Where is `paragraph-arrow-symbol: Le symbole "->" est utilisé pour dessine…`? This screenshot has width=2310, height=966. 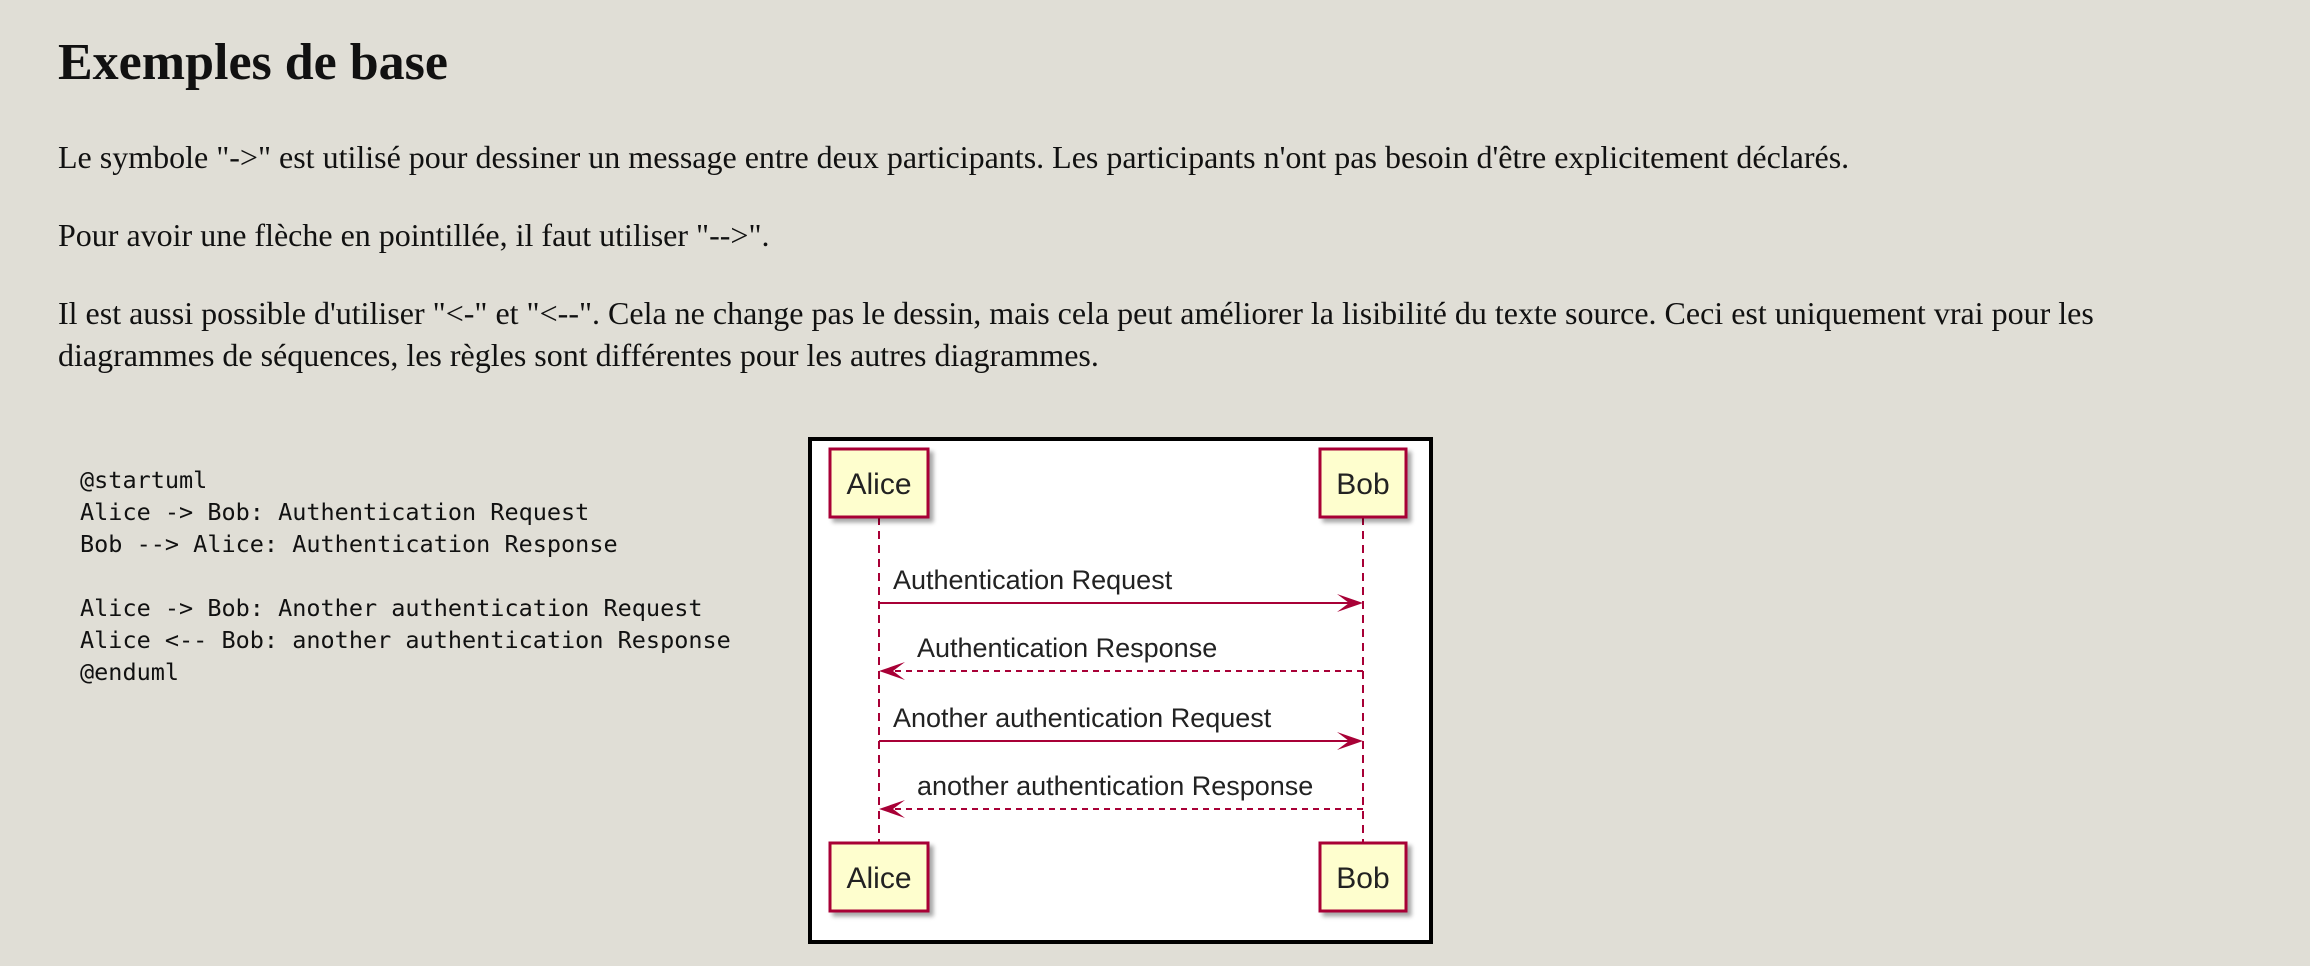 paragraph-arrow-symbol: Le symbole "->" est utilisé pour dessine… is located at coordinates (954, 157).